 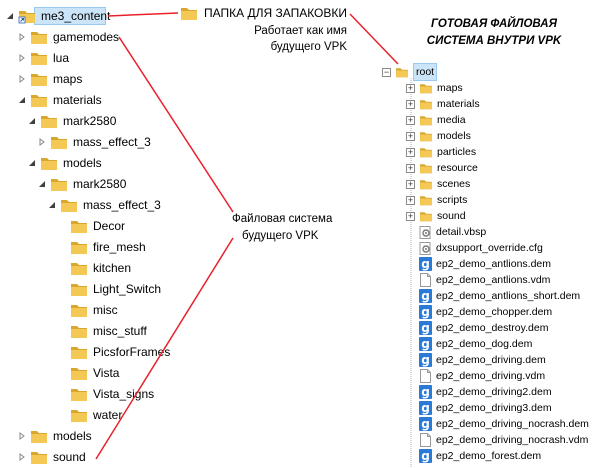 I want to click on collapse-box-icon: −, so click(x=386, y=72).